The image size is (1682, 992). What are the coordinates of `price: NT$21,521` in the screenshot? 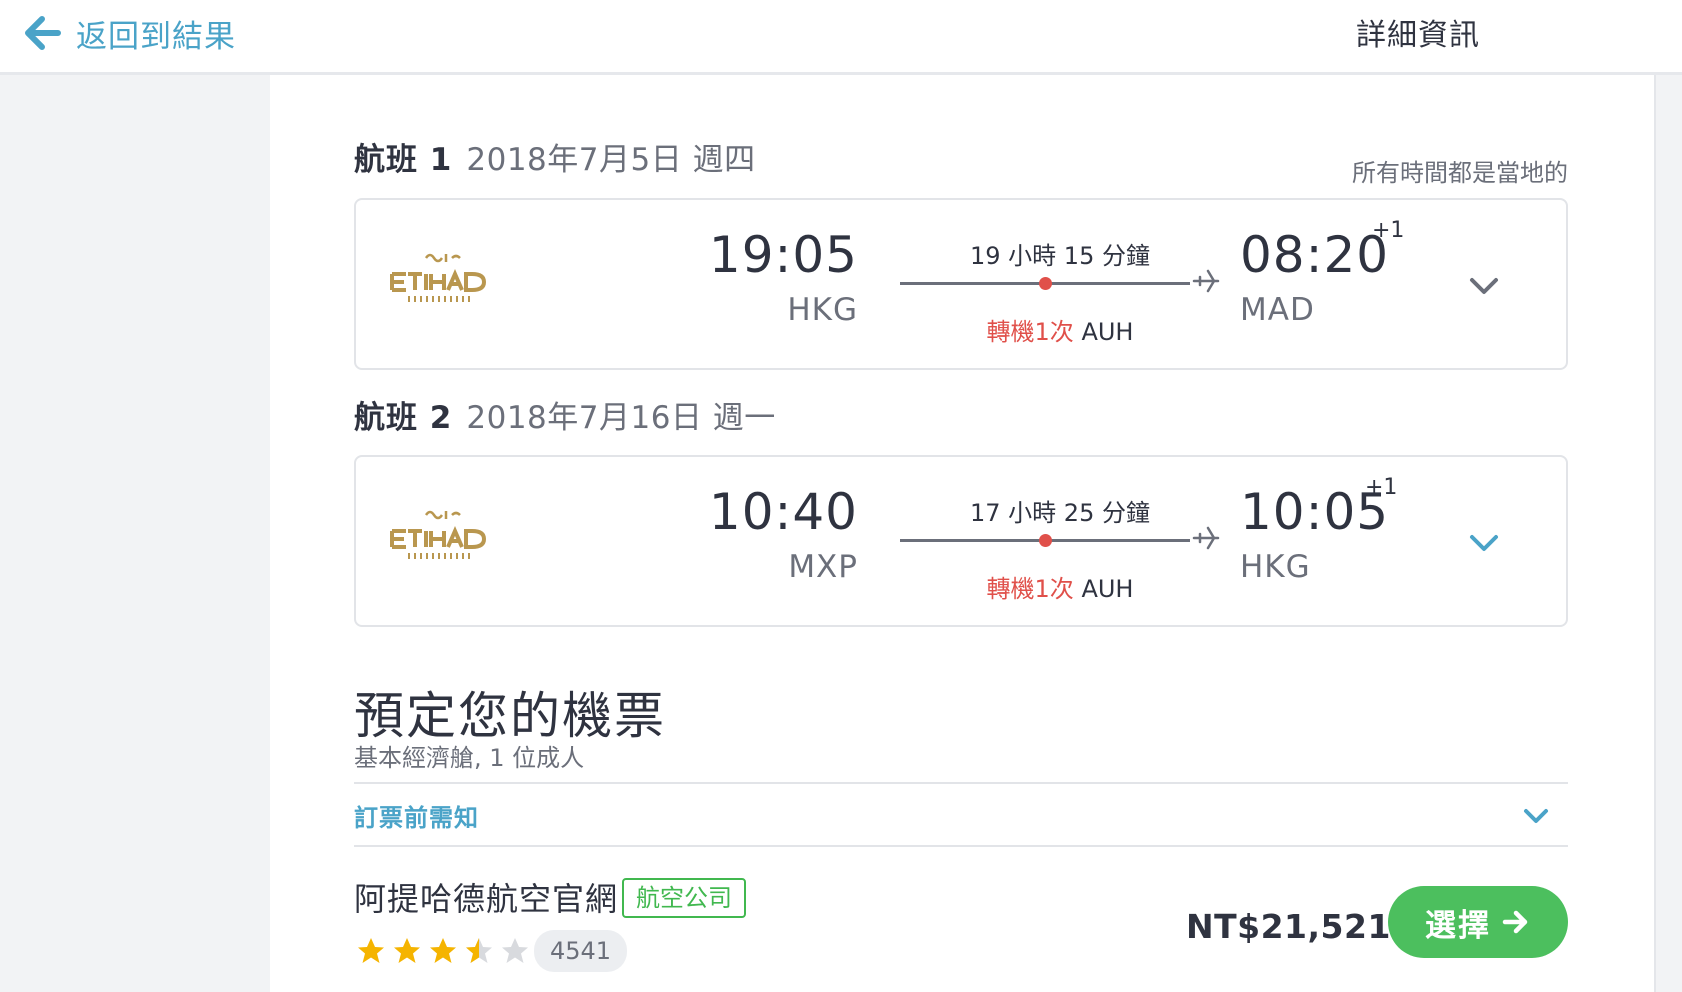 It's located at (1288, 926).